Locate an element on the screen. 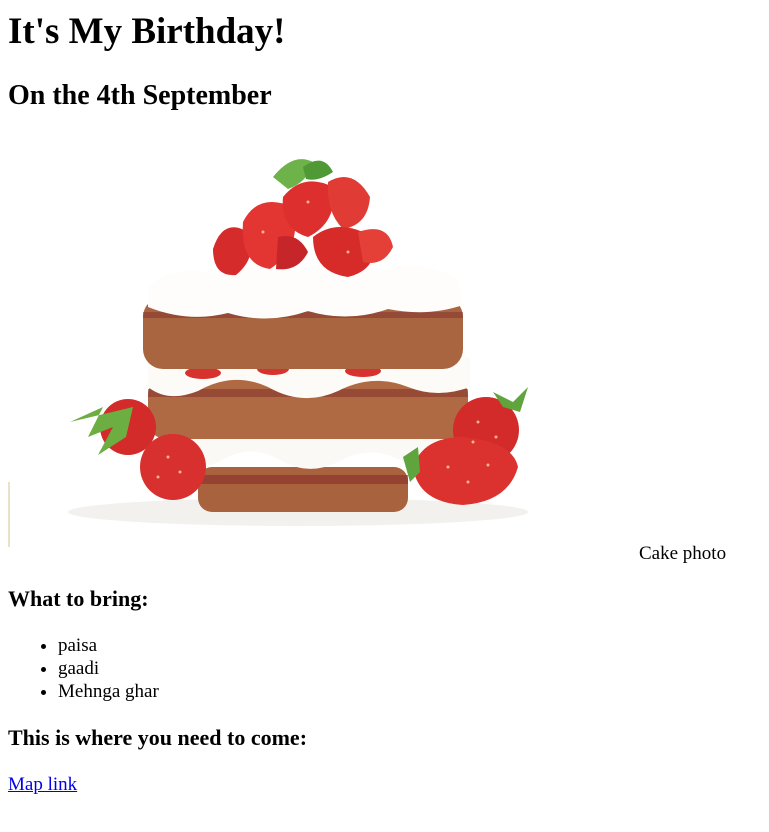 The width and height of the screenshot is (769, 832). list-item: paisa is located at coordinates (409, 645).